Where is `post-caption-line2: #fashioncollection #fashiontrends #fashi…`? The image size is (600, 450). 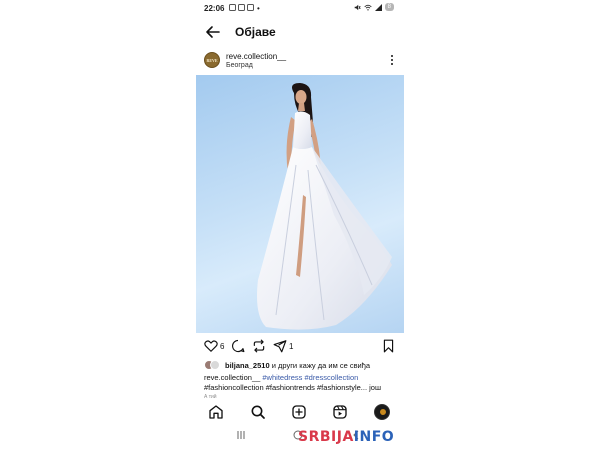
post-caption-line2: #fashioncollection #fashiontrends #fashi… is located at coordinates (292, 388).